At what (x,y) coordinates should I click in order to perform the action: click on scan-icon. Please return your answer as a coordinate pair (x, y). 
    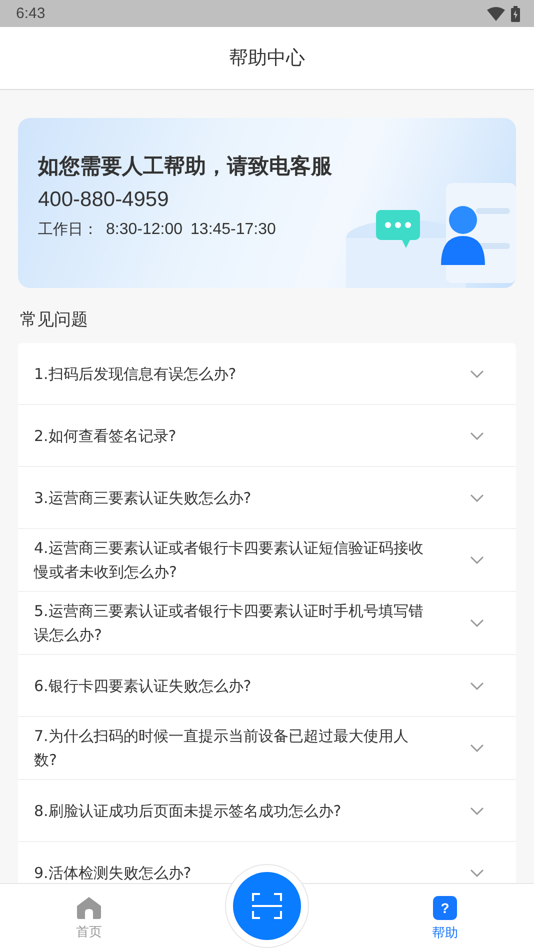
    Looking at the image, I should click on (267, 906).